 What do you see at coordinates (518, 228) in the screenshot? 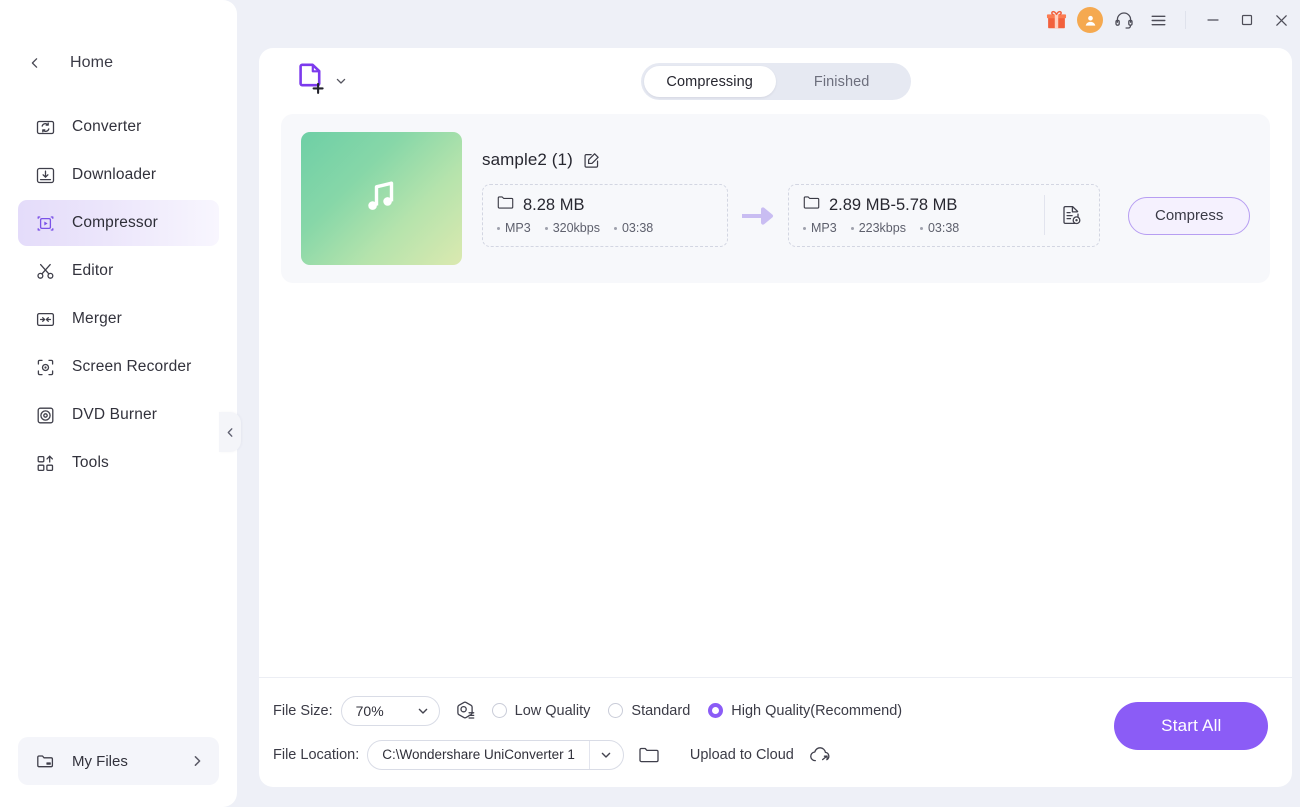
I see `source-format: MP3` at bounding box center [518, 228].